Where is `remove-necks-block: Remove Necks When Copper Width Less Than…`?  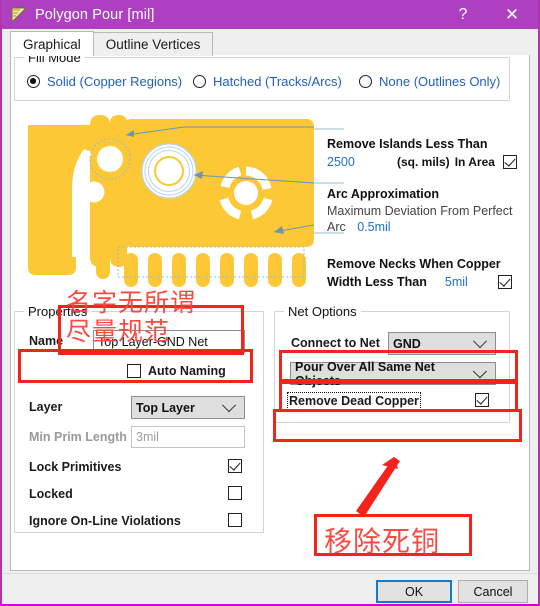
remove-necks-block: Remove Necks When Copper Width Less Than… is located at coordinates (419, 273).